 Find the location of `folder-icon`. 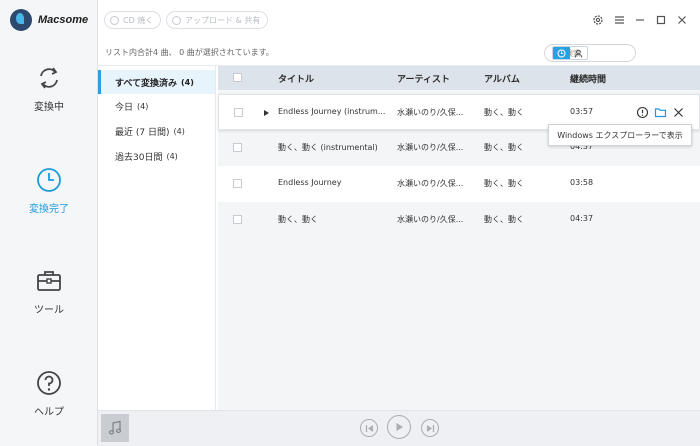

folder-icon is located at coordinates (660, 112).